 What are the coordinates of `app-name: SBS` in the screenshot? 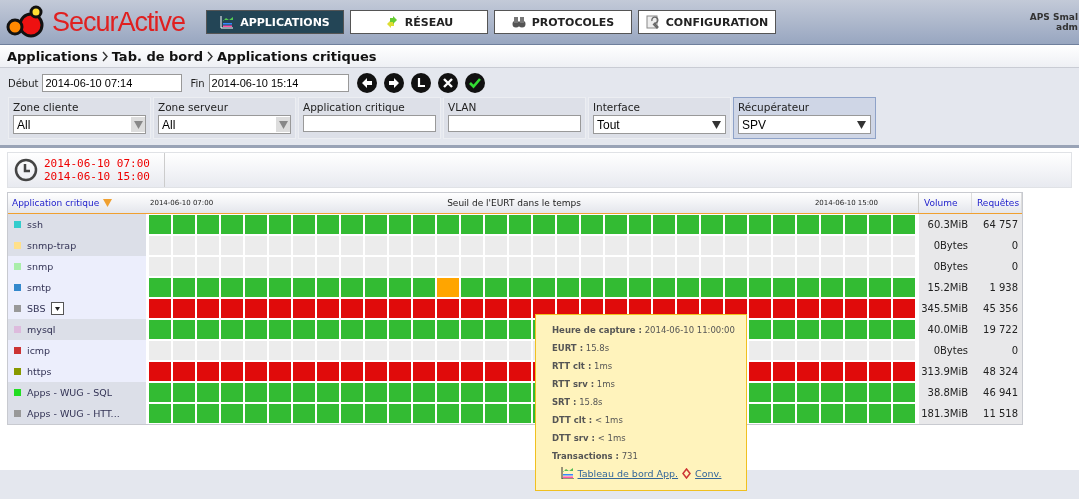 It's located at (36, 308).